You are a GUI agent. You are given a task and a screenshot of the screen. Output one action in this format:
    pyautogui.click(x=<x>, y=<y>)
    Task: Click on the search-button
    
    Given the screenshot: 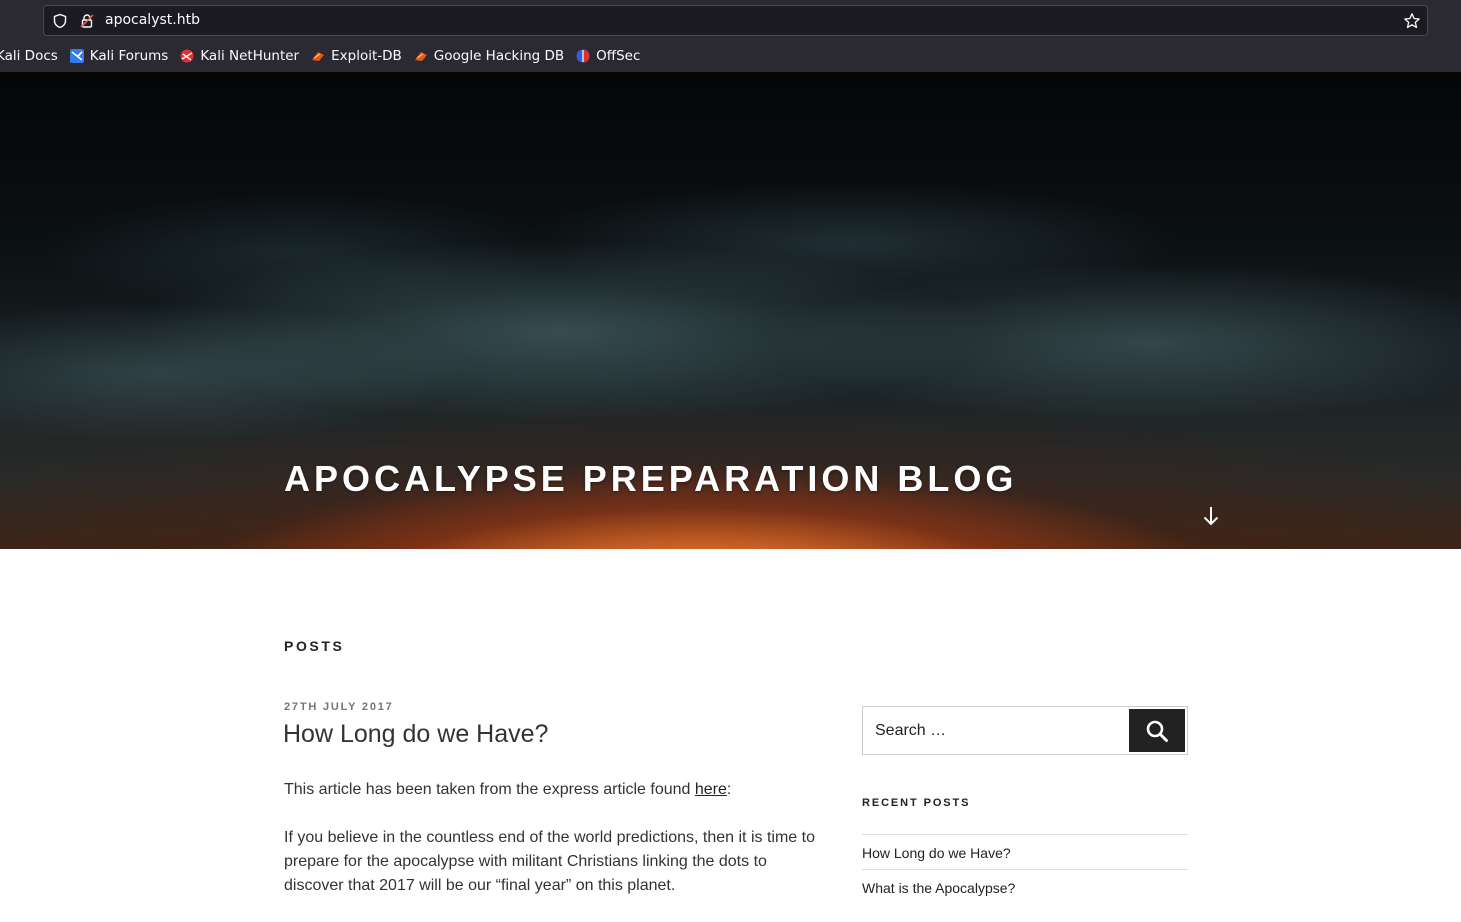 What is the action you would take?
    pyautogui.click(x=1157, y=730)
    